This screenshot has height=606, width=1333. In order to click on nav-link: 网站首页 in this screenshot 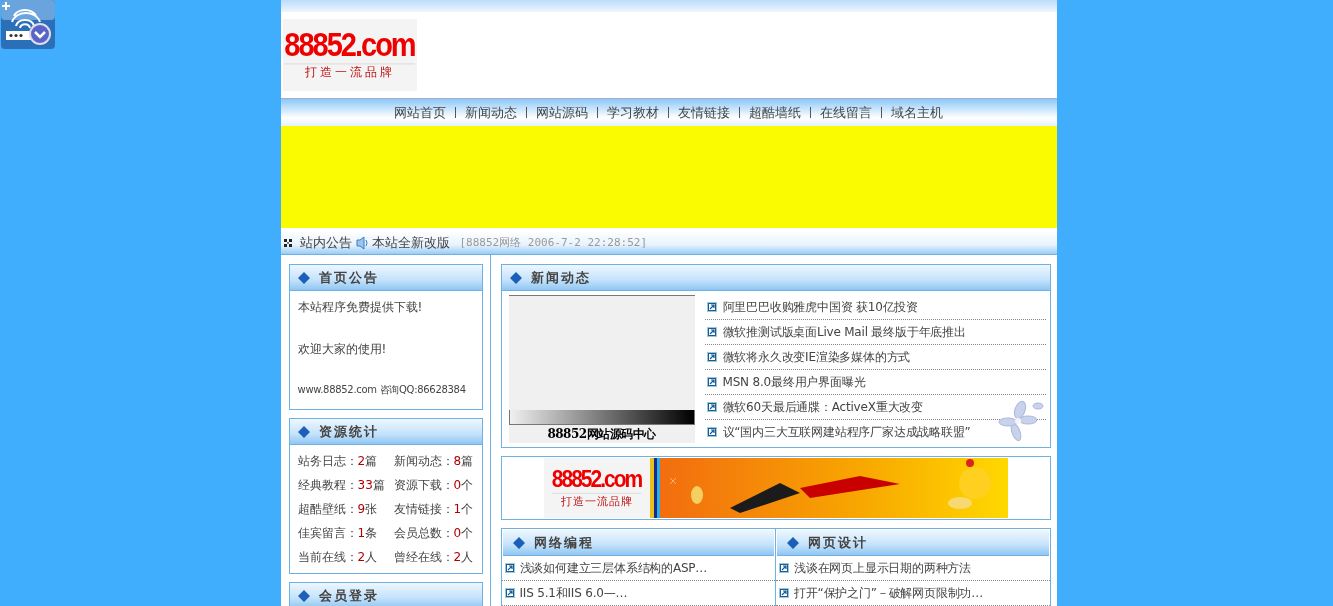, I will do `click(420, 112)`.